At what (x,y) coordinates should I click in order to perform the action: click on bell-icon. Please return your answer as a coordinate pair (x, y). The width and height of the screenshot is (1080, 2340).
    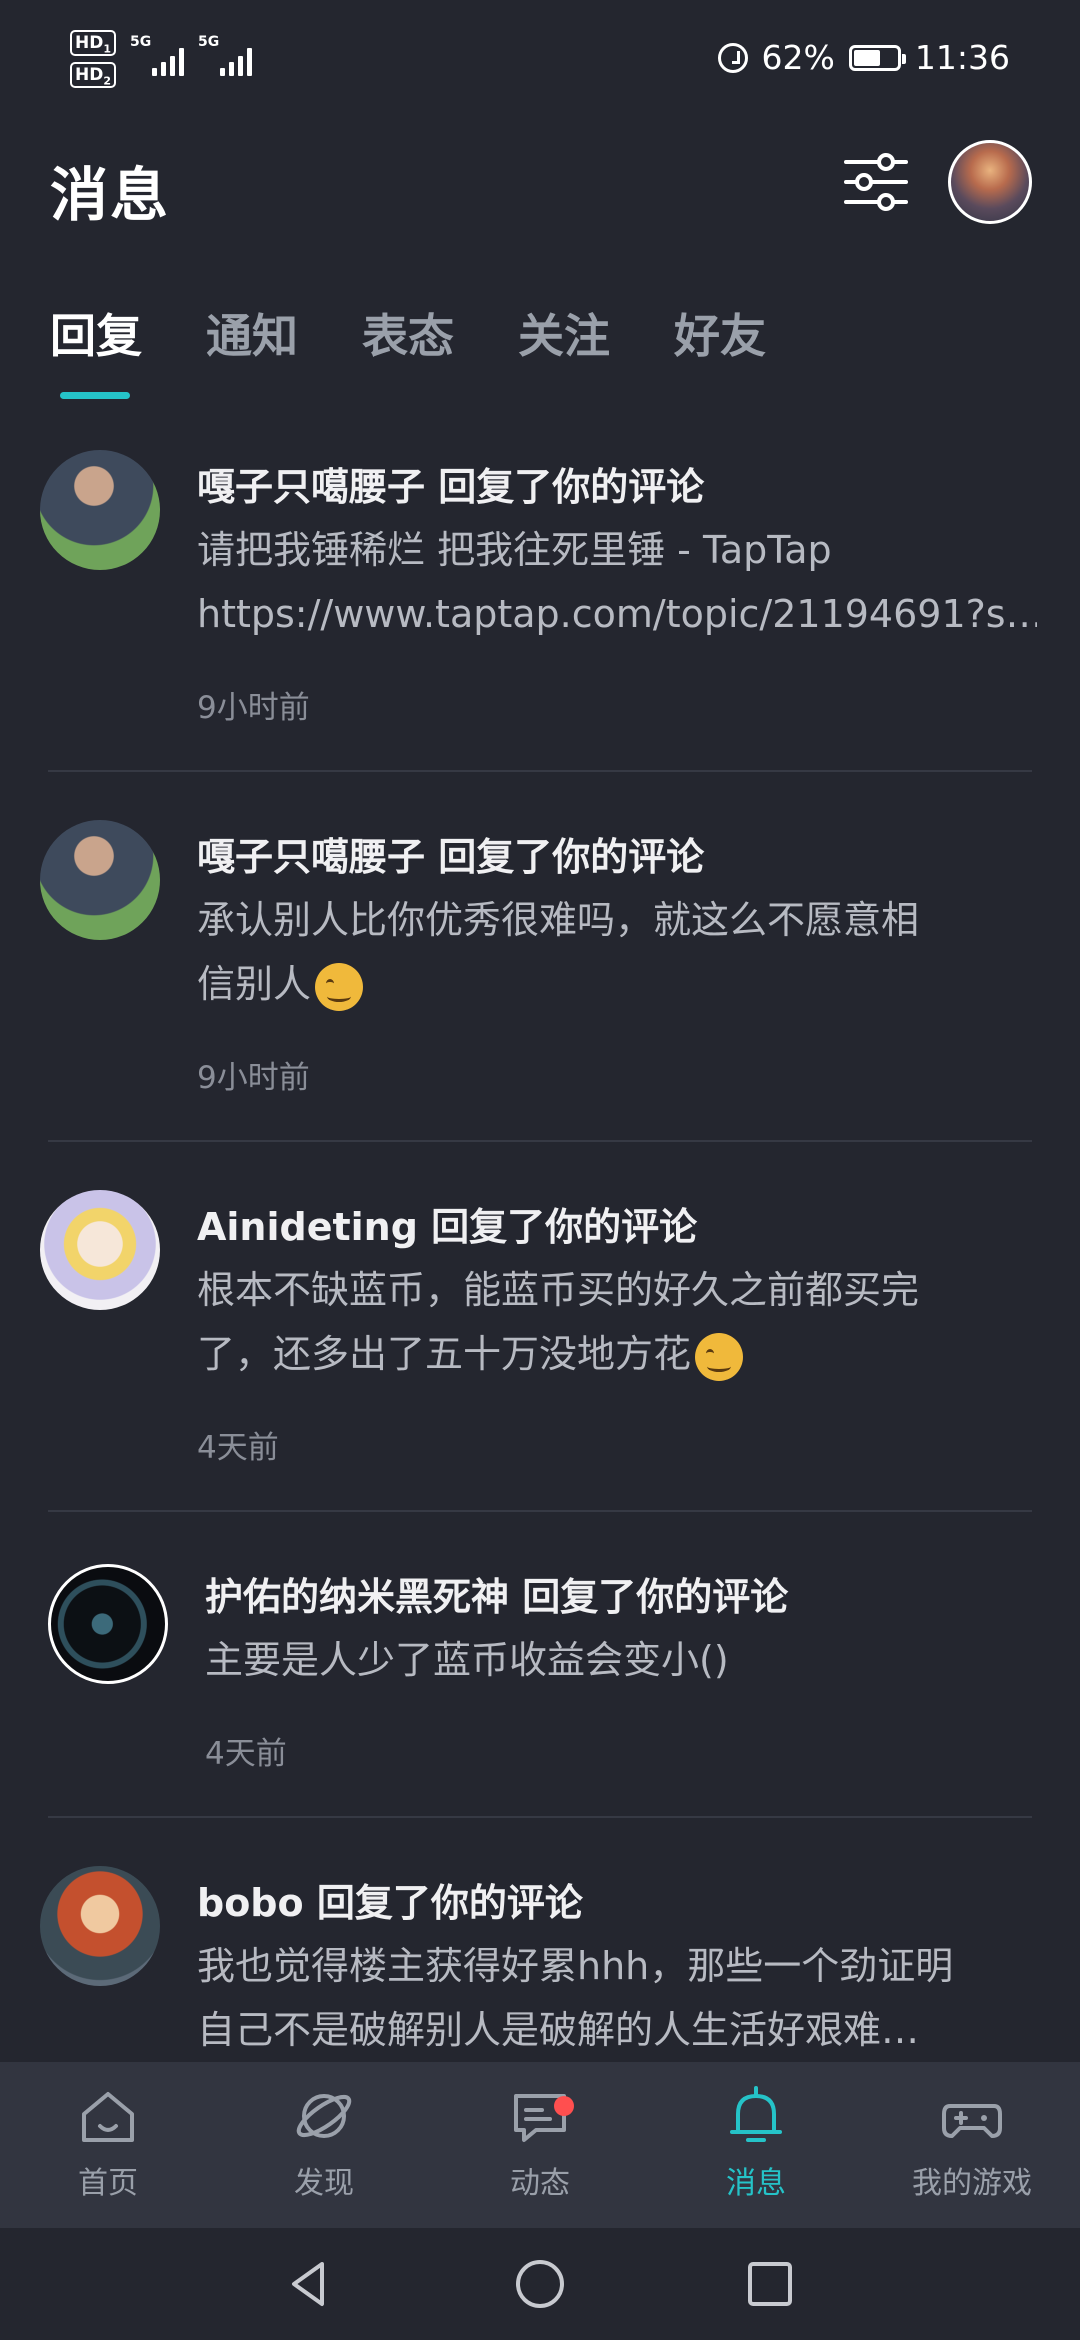
    Looking at the image, I should click on (756, 2114).